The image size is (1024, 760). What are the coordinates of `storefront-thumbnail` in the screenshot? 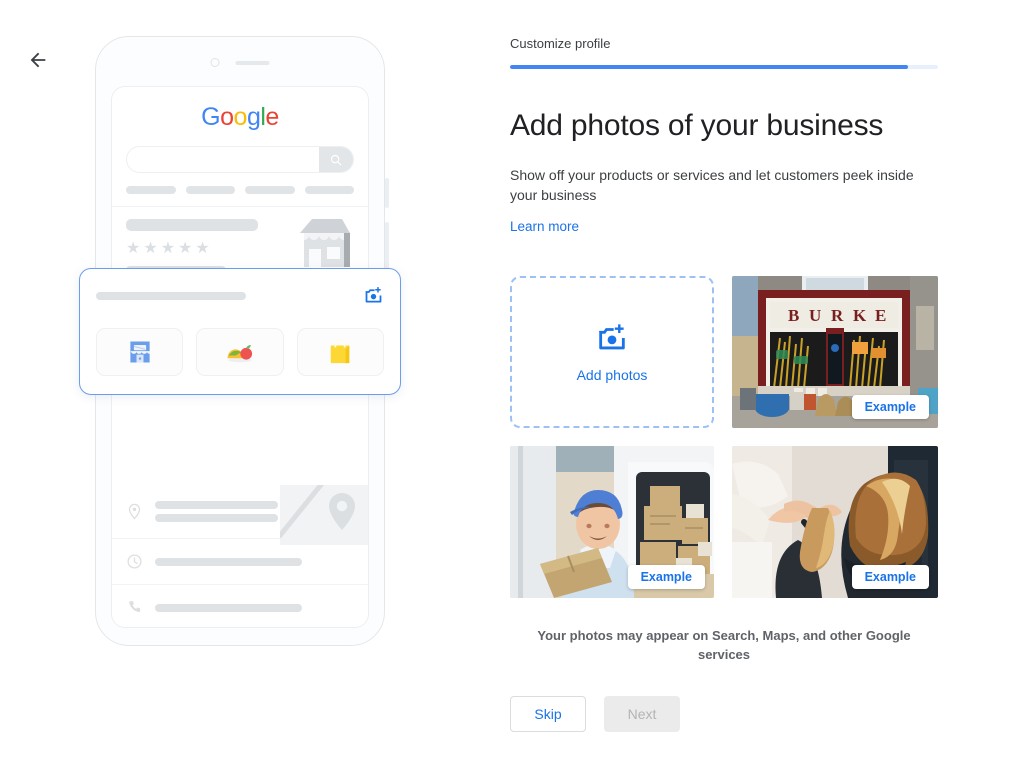 It's located at (323, 245).